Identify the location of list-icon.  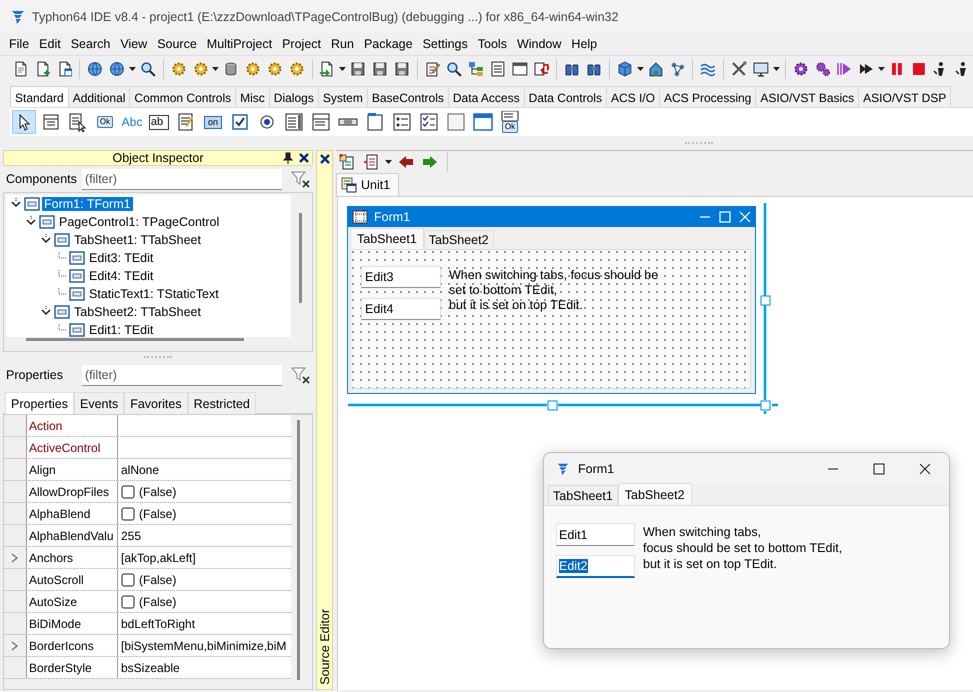
(510, 116).